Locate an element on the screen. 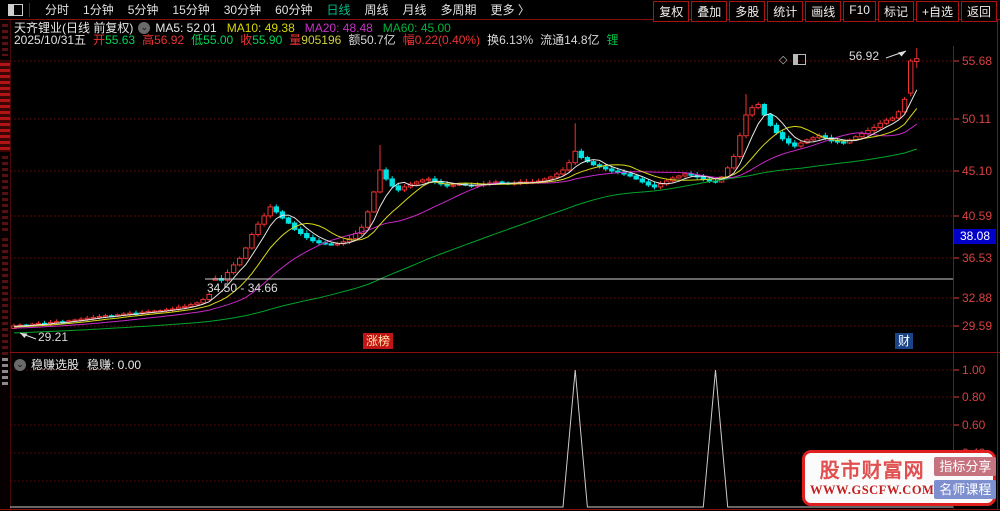  indicator-header: ⌄ 稳赚选股 稳赚: 0.00 is located at coordinates (77, 364).